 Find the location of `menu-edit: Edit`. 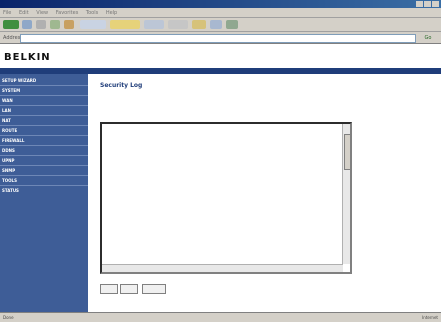

menu-edit: Edit is located at coordinates (24, 13).